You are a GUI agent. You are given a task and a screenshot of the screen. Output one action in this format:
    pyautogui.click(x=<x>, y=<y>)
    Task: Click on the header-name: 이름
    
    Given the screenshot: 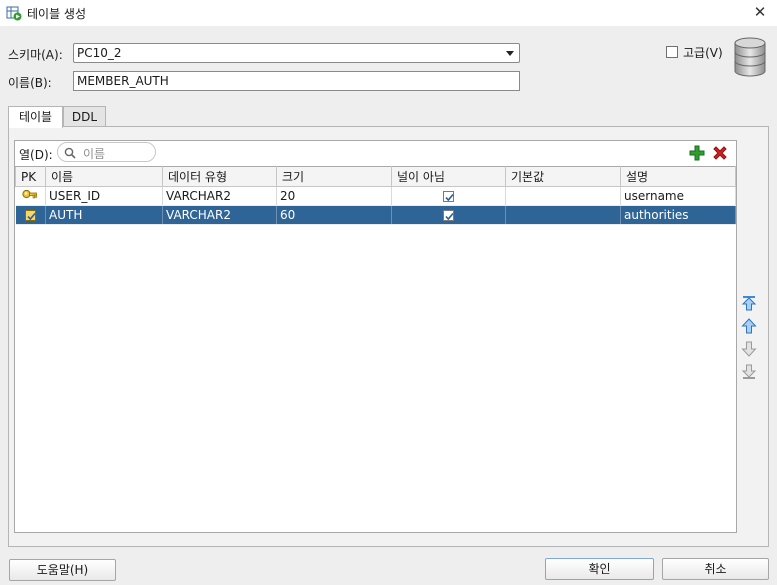 What is the action you would take?
    pyautogui.click(x=104, y=176)
    